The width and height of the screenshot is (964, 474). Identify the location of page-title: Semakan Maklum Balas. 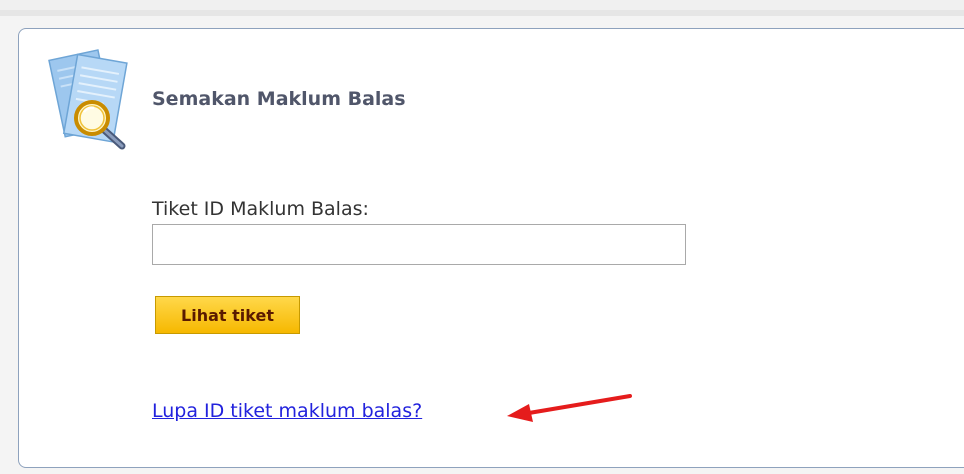
(279, 99).